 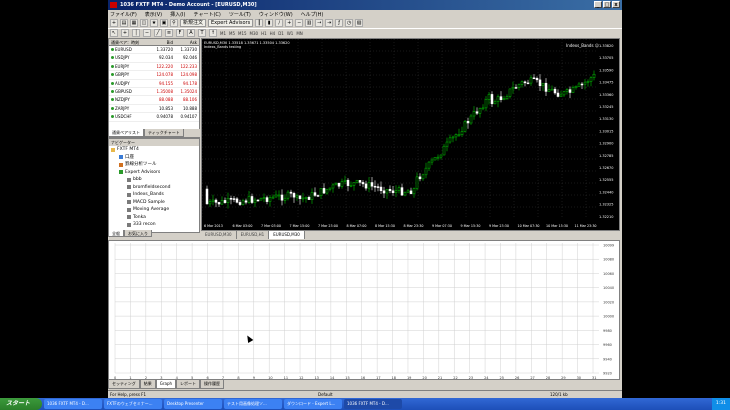 What do you see at coordinates (169, 33) in the screenshot?
I see `channel-icon: ≡` at bounding box center [169, 33].